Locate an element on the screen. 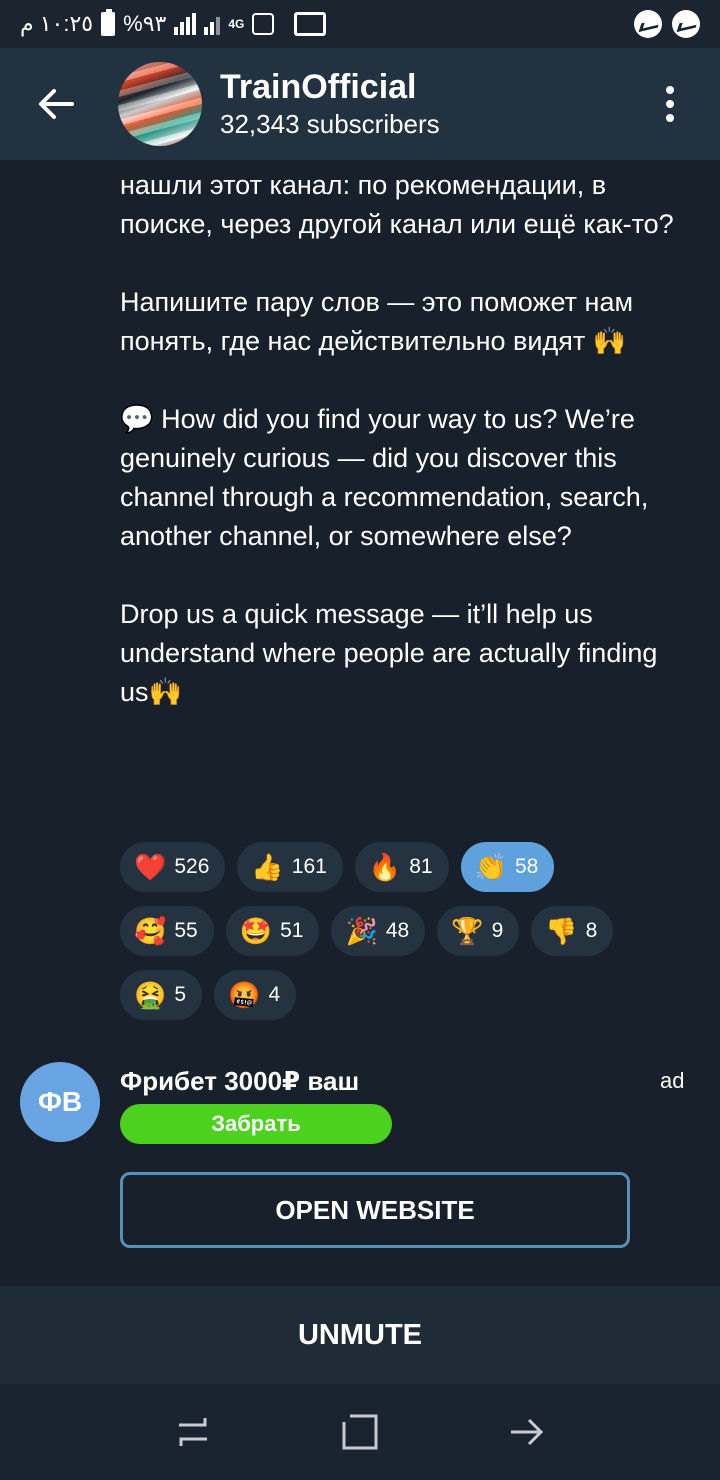  reaction-count: 48 is located at coordinates (397, 930).